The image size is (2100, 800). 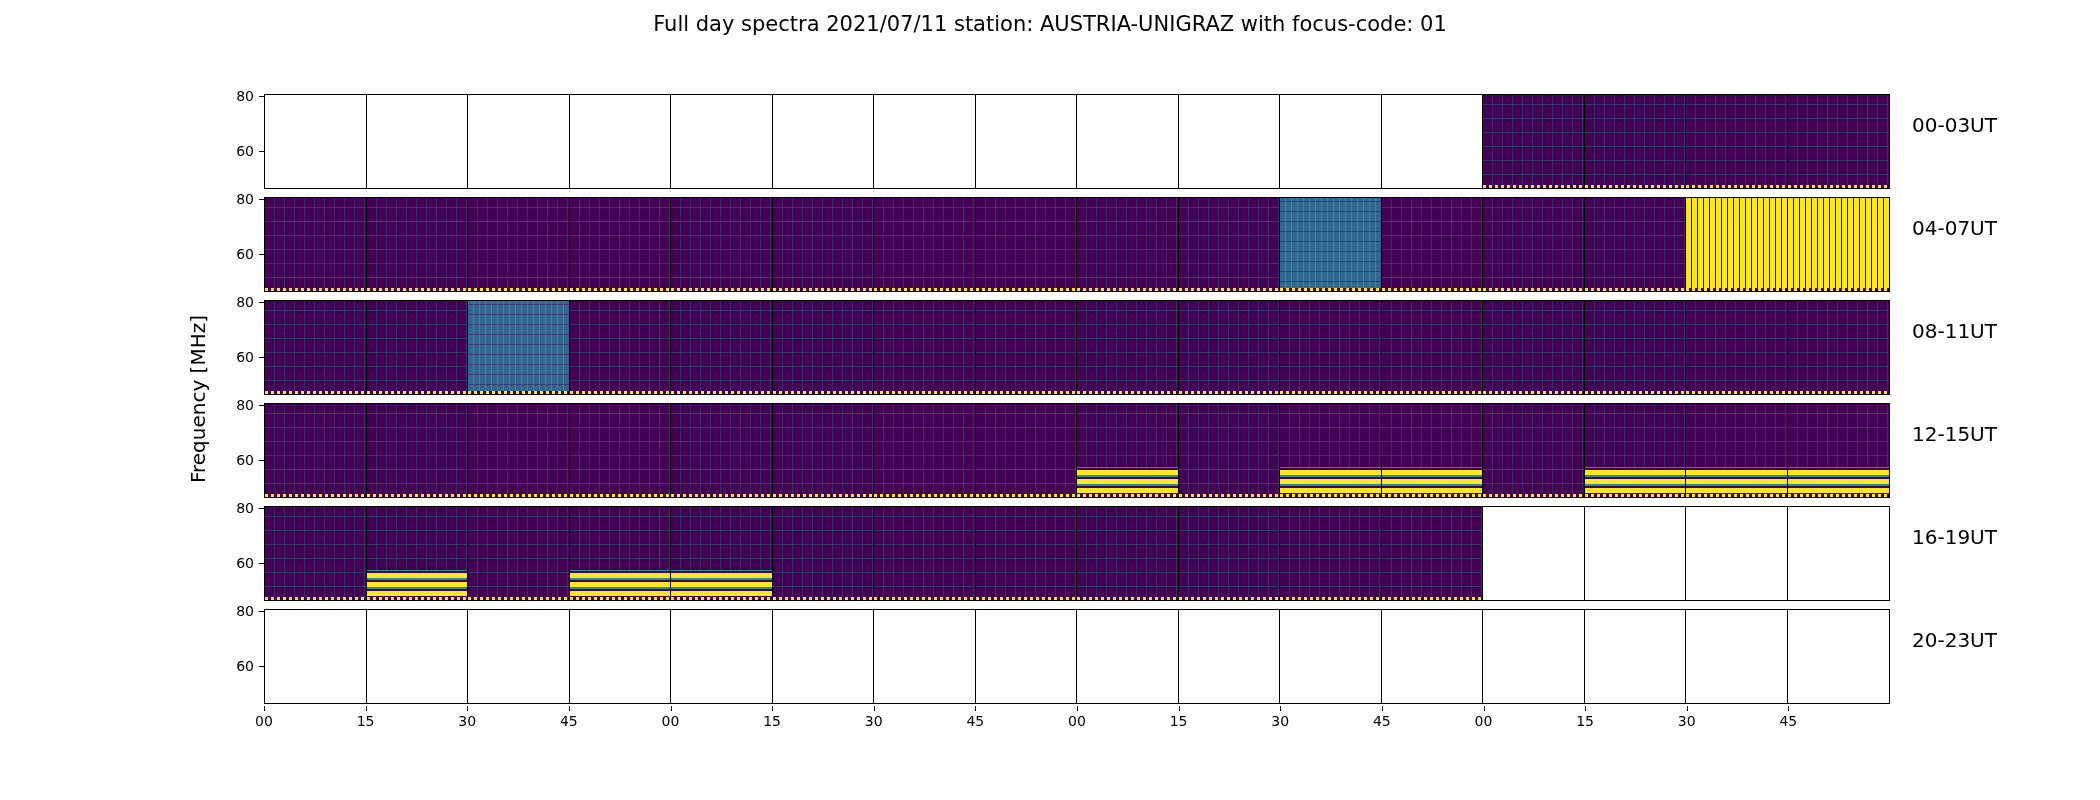 What do you see at coordinates (1050, 24) in the screenshot?
I see `figure-title: Full day spectra 2021/07/11 station: AUSTRIA-UNIGRAZ with focus-code: 01` at bounding box center [1050, 24].